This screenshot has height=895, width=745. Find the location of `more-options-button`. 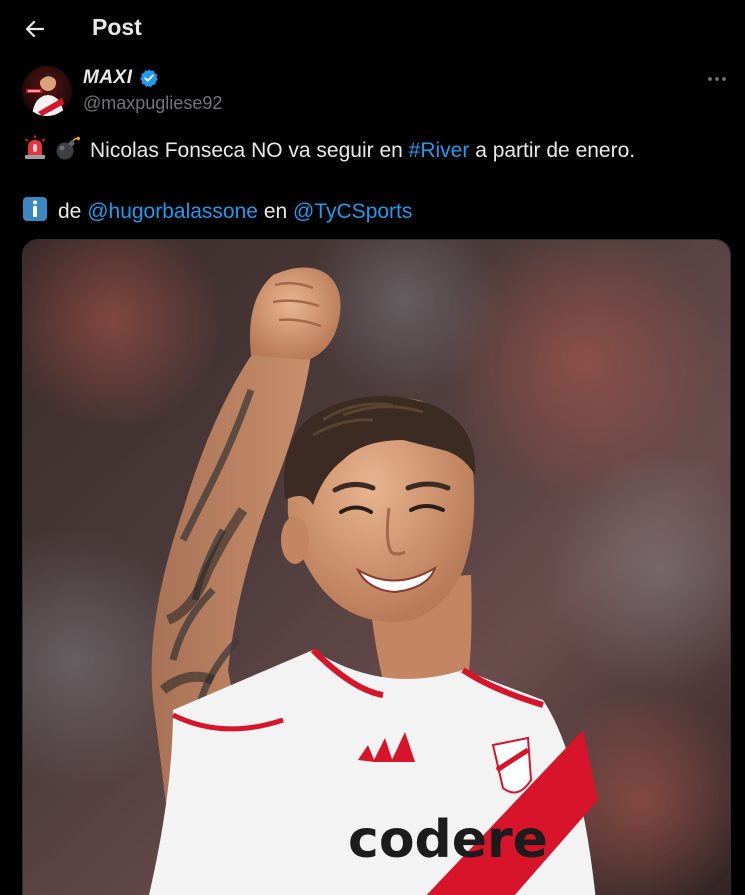

more-options-button is located at coordinates (717, 79).